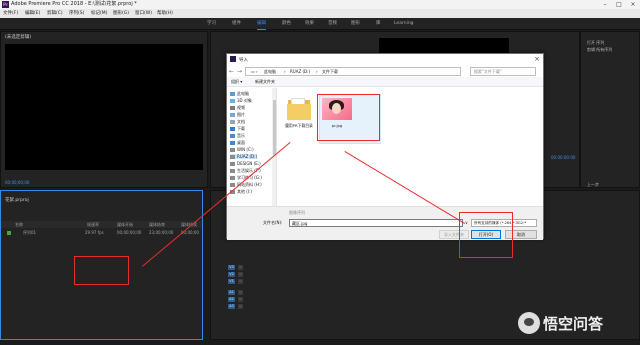  What do you see at coordinates (239, 94) in the screenshot?
I see `nav-item-this-pc: 此电脑` at bounding box center [239, 94].